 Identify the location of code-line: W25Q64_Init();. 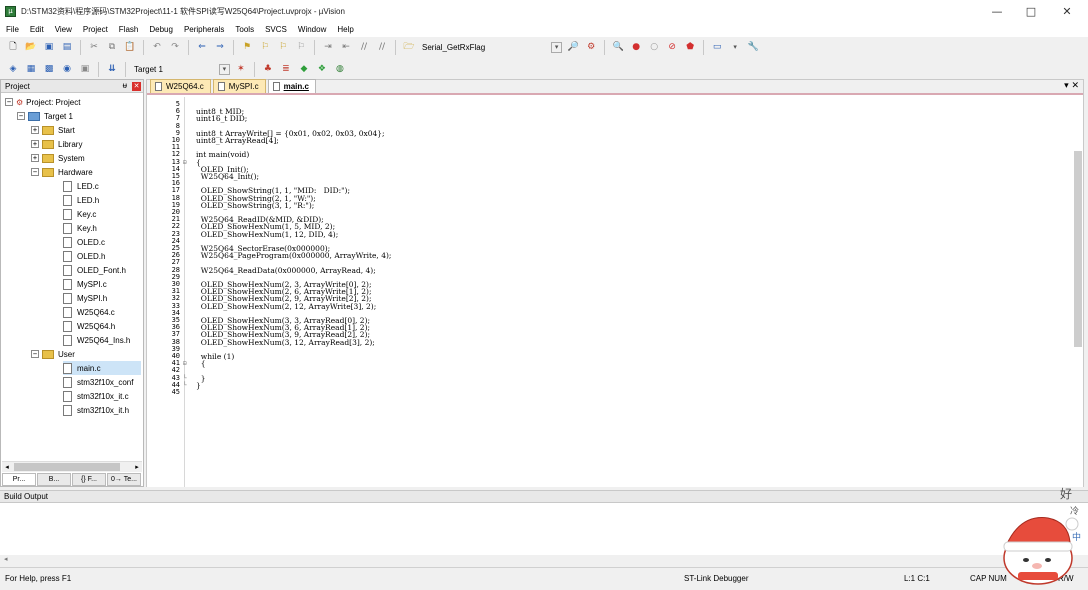
(227, 177).